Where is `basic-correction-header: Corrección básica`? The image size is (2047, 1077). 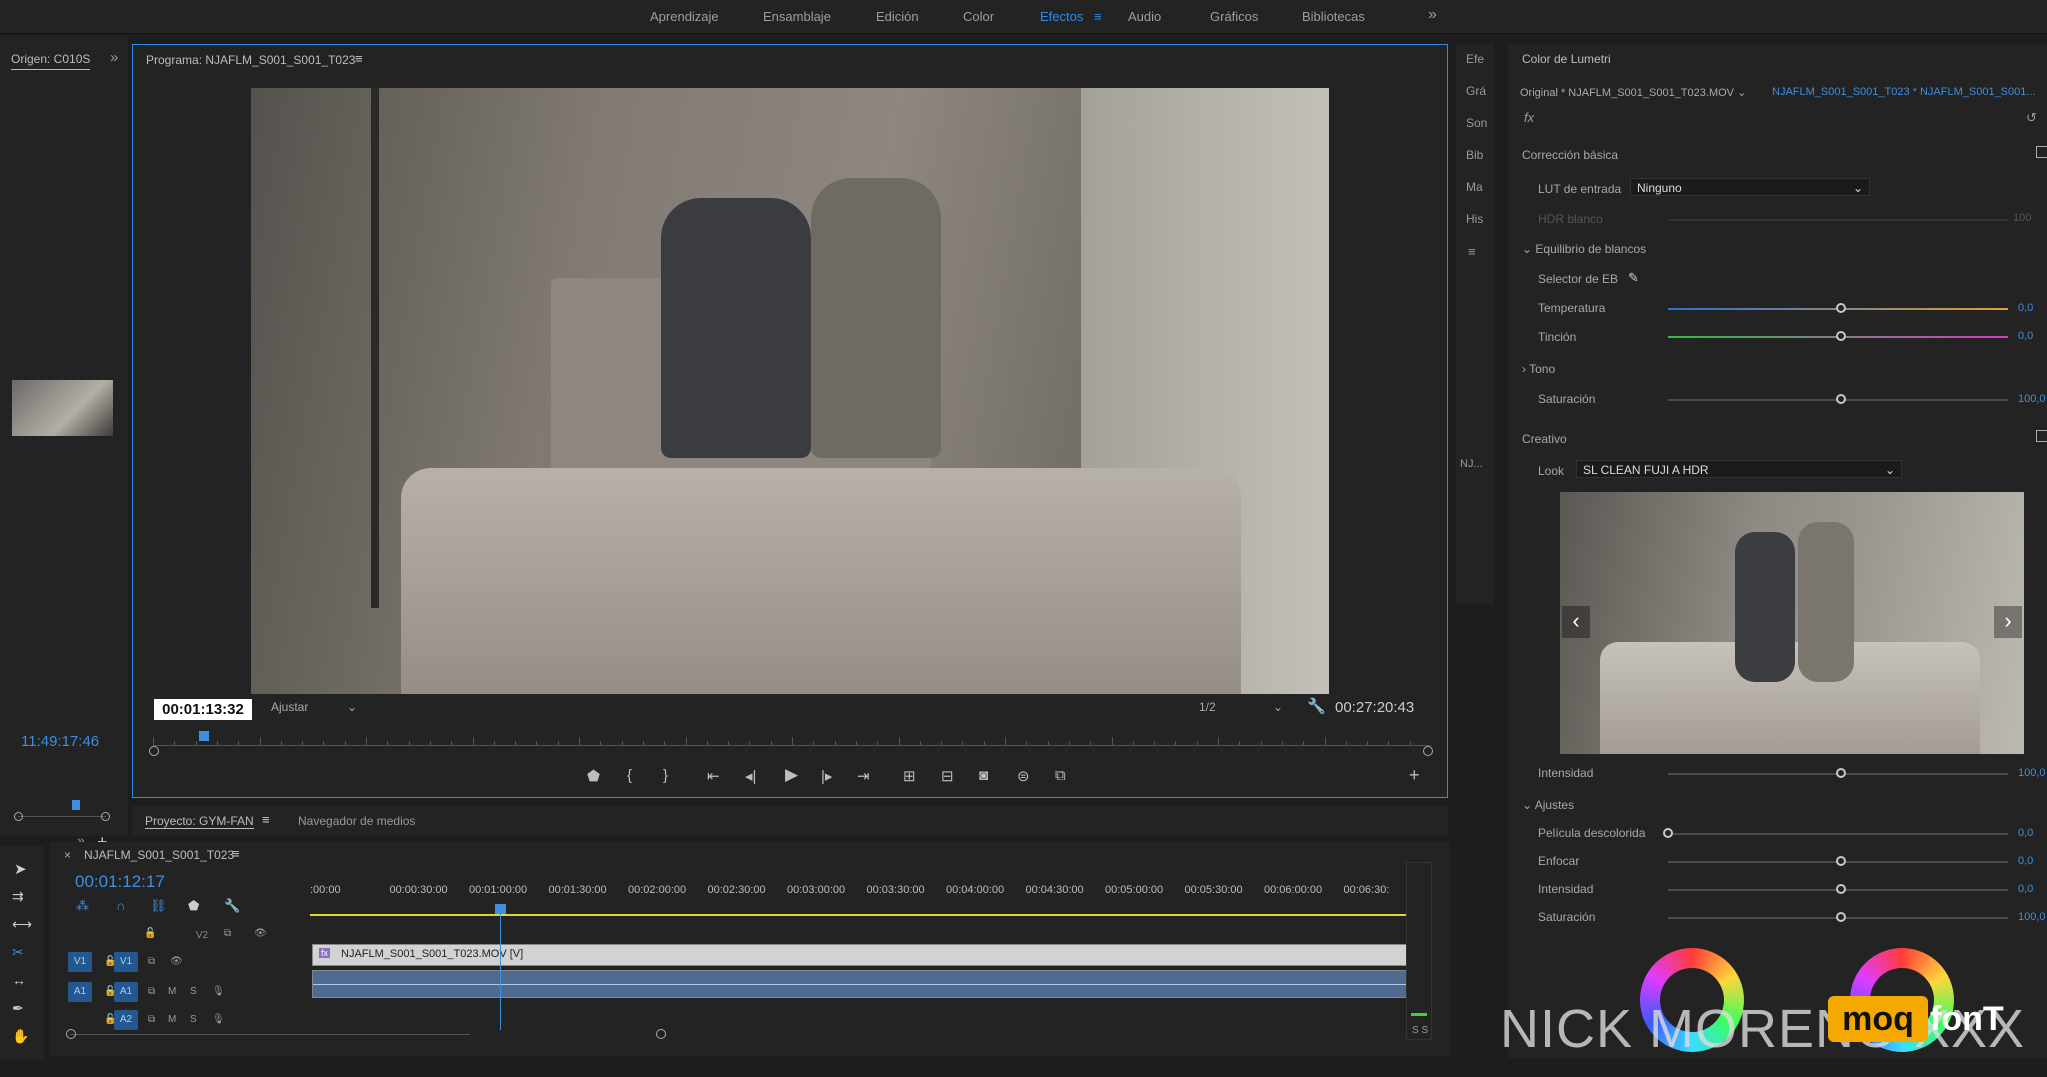
basic-correction-header: Corrección básica is located at coordinates (1570, 155).